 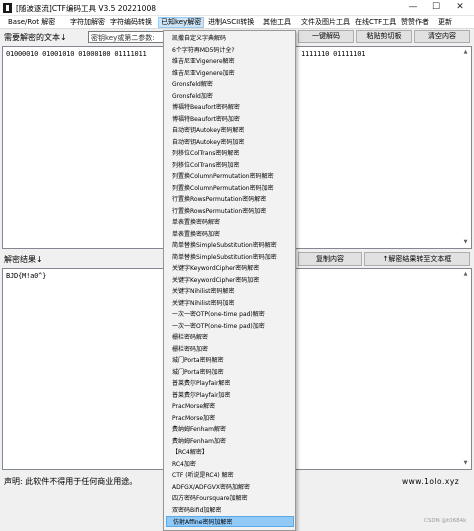 What do you see at coordinates (224, 245) in the screenshot?
I see `dropdown-item: 简单替换SimpleSubstitution密码解密` at bounding box center [224, 245].